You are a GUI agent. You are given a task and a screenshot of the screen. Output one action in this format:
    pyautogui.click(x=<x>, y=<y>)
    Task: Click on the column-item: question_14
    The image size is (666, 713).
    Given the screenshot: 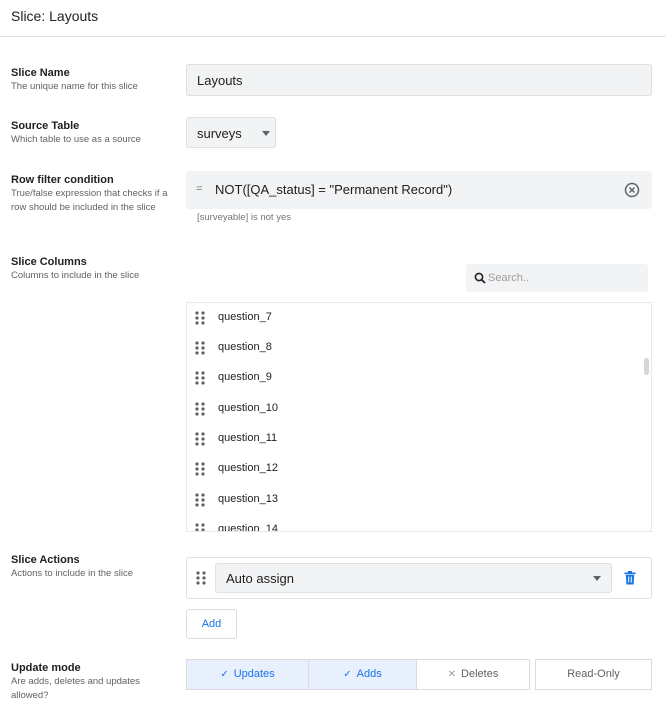 What is the action you would take?
    pyautogui.click(x=412, y=523)
    